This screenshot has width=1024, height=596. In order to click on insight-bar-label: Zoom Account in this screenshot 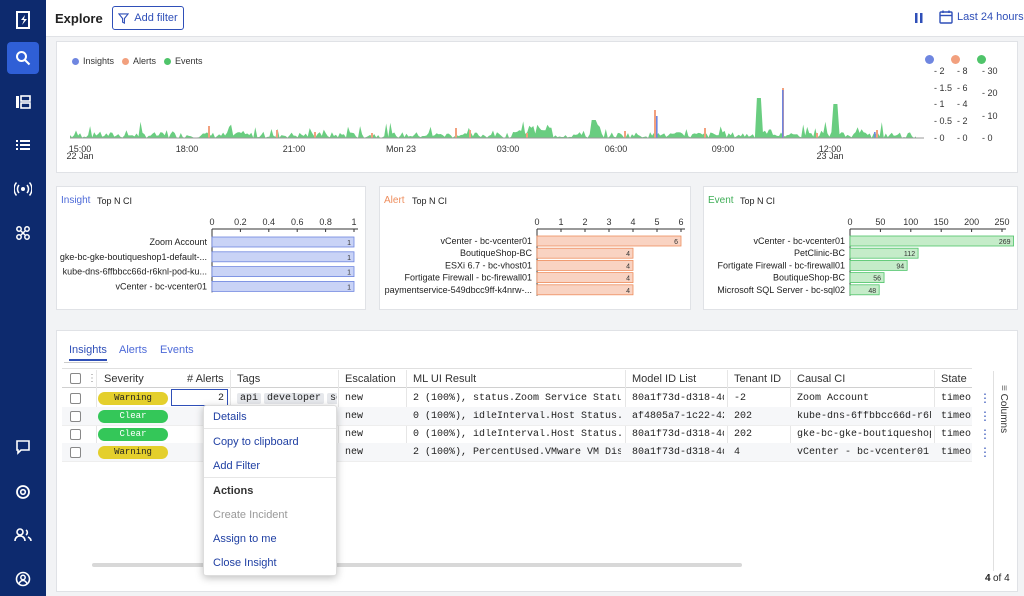, I will do `click(178, 242)`.